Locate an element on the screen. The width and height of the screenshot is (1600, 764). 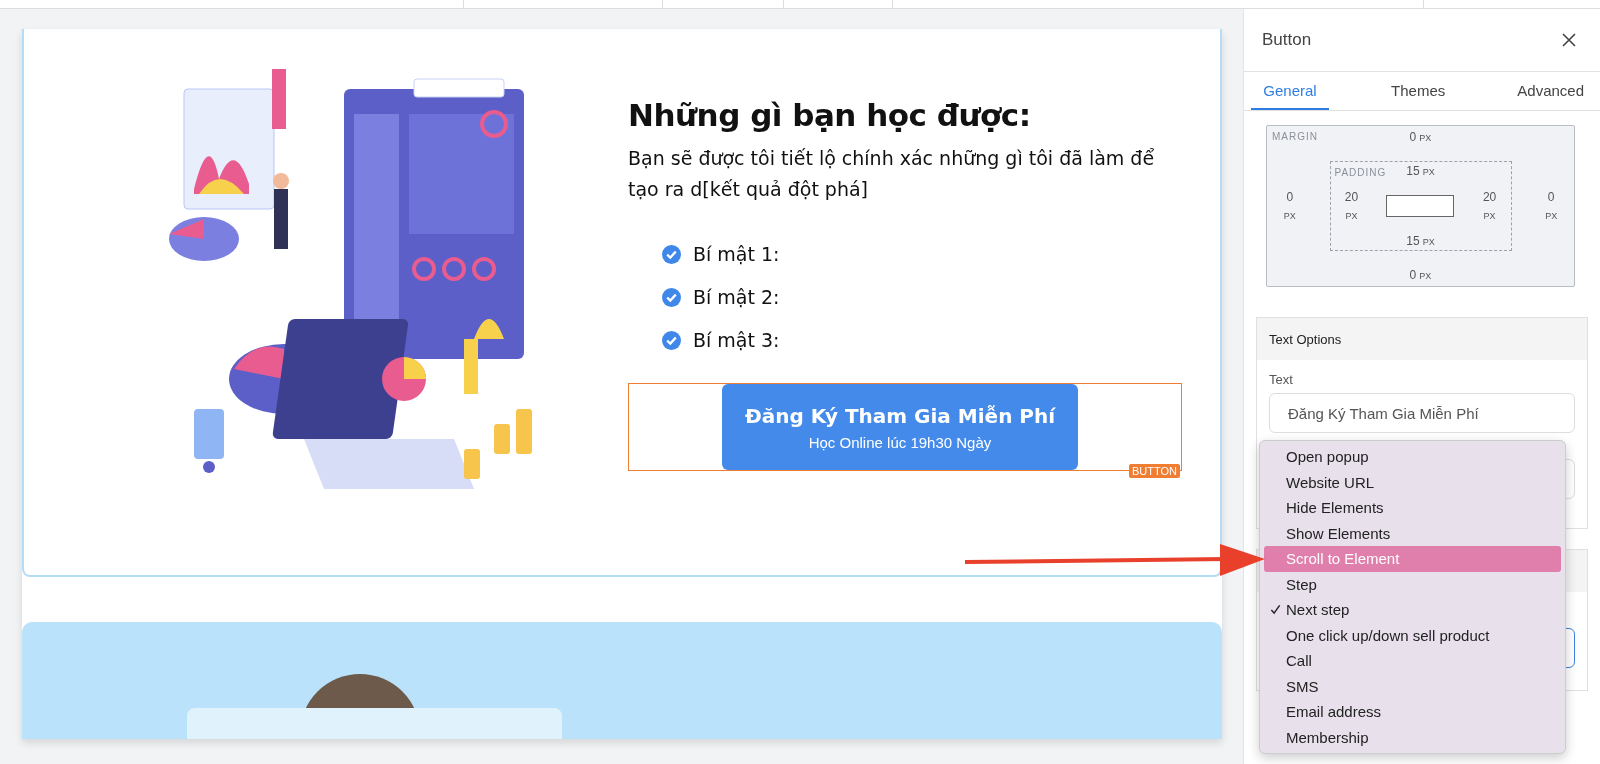
panel-tab: Themes is located at coordinates (1418, 91).